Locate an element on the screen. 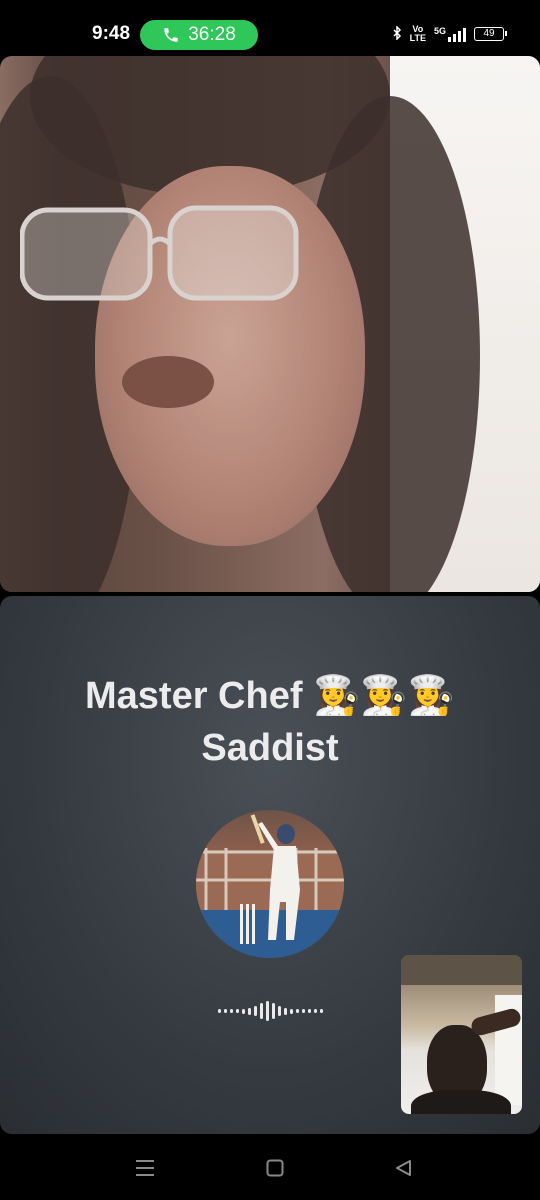  battery-icon: 49 is located at coordinates (490, 34).